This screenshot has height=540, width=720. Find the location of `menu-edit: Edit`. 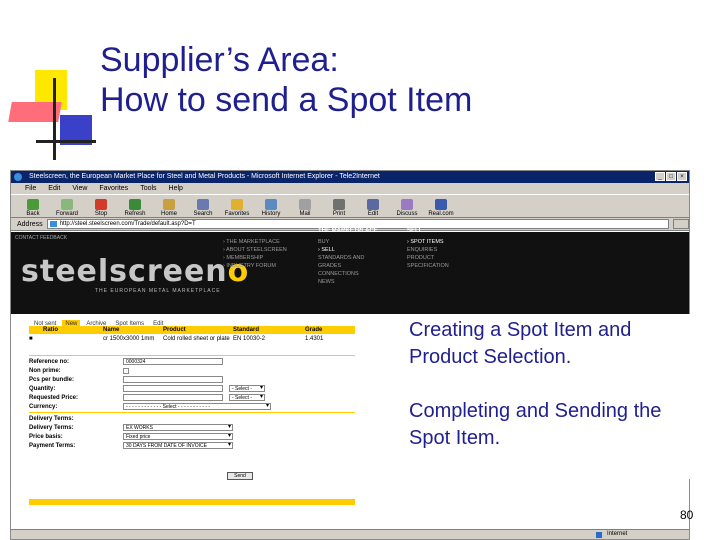

menu-edit: Edit is located at coordinates (54, 188).